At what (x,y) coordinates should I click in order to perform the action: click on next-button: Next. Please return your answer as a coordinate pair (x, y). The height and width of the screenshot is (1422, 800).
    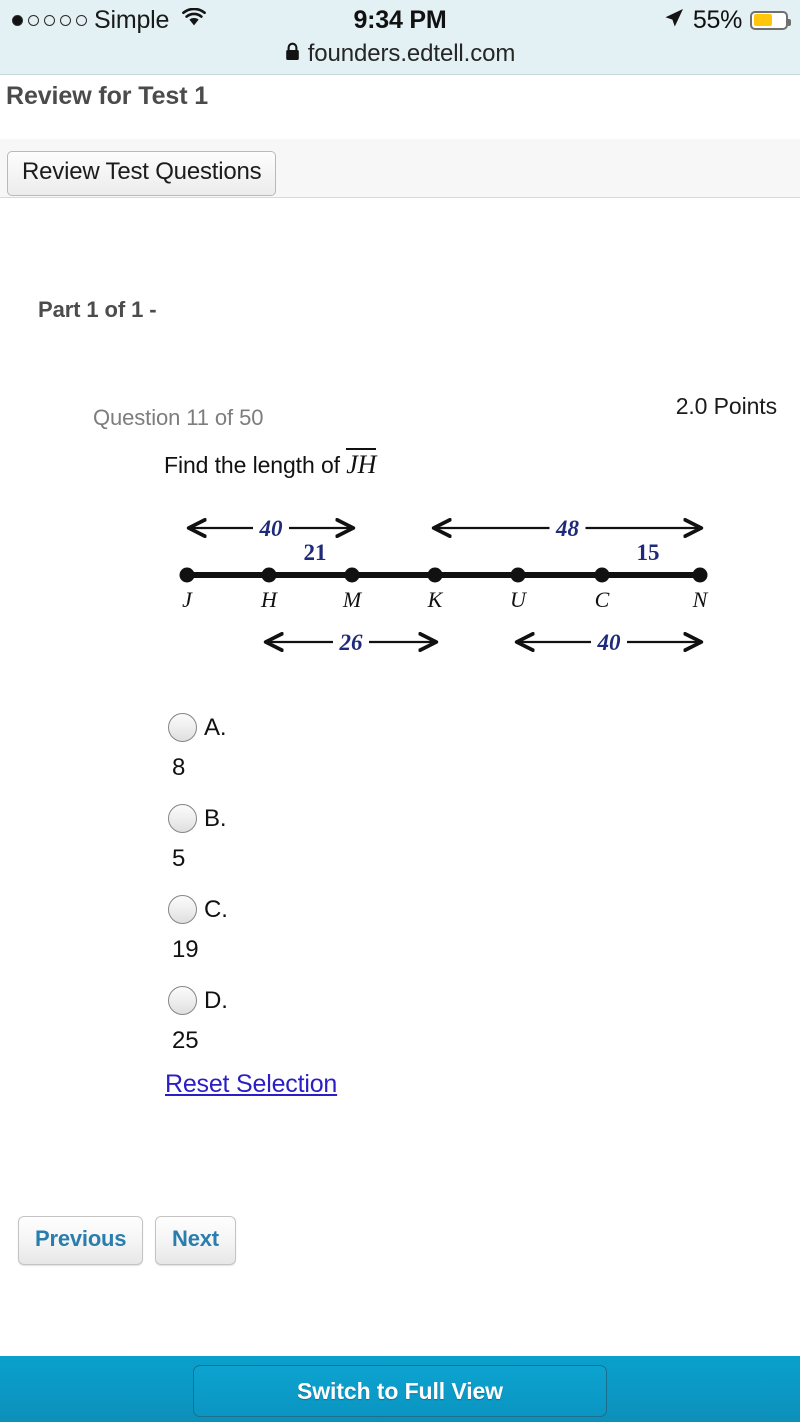
    Looking at the image, I should click on (195, 1240).